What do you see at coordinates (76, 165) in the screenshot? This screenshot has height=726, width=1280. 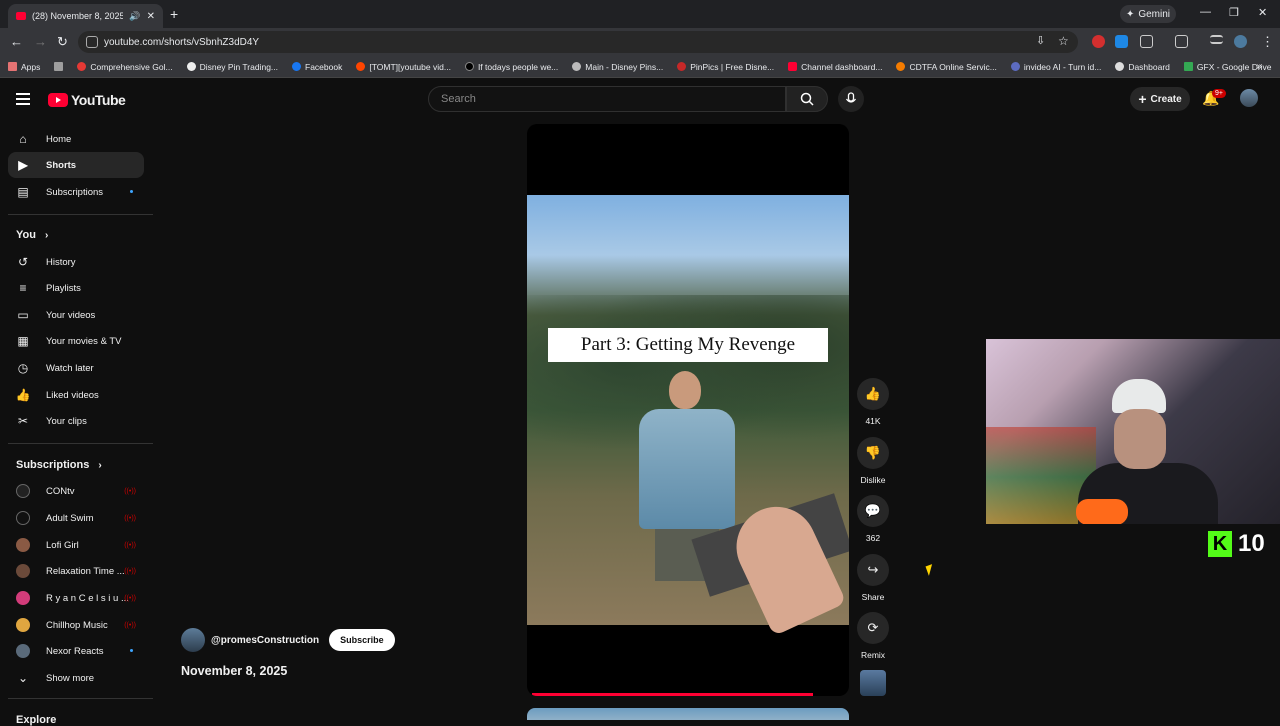 I see `sidebar-item-shorts: ▶ Shorts` at bounding box center [76, 165].